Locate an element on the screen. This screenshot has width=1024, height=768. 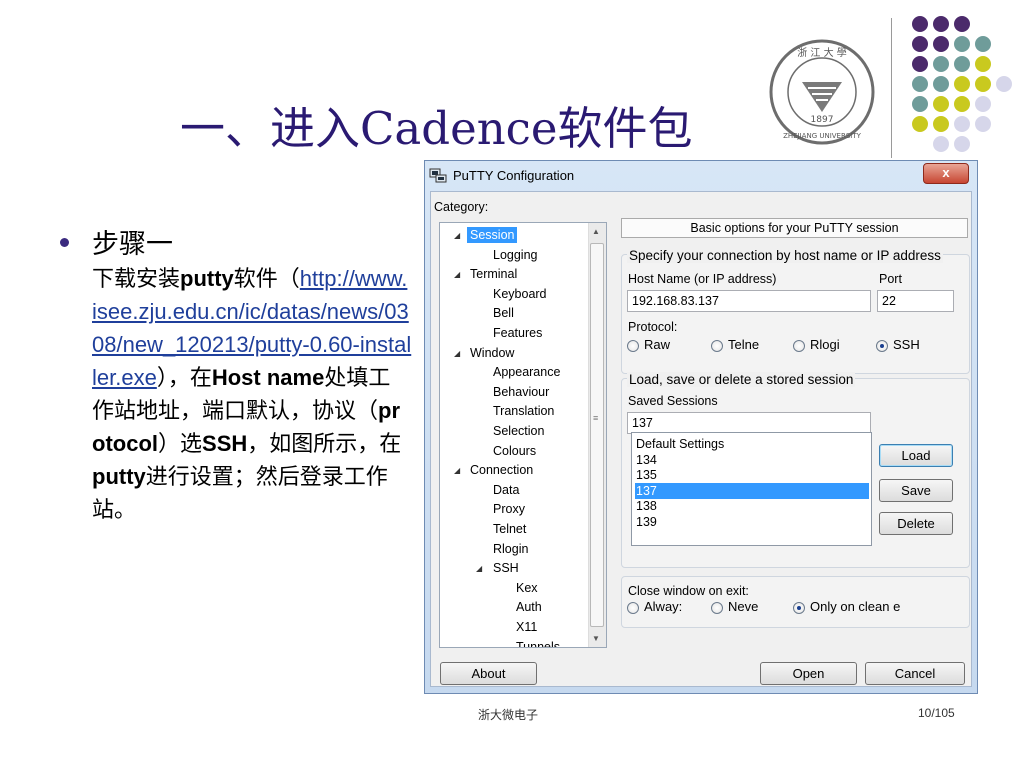
close-window-label: Close window on exit: is located at coordinates (688, 591).